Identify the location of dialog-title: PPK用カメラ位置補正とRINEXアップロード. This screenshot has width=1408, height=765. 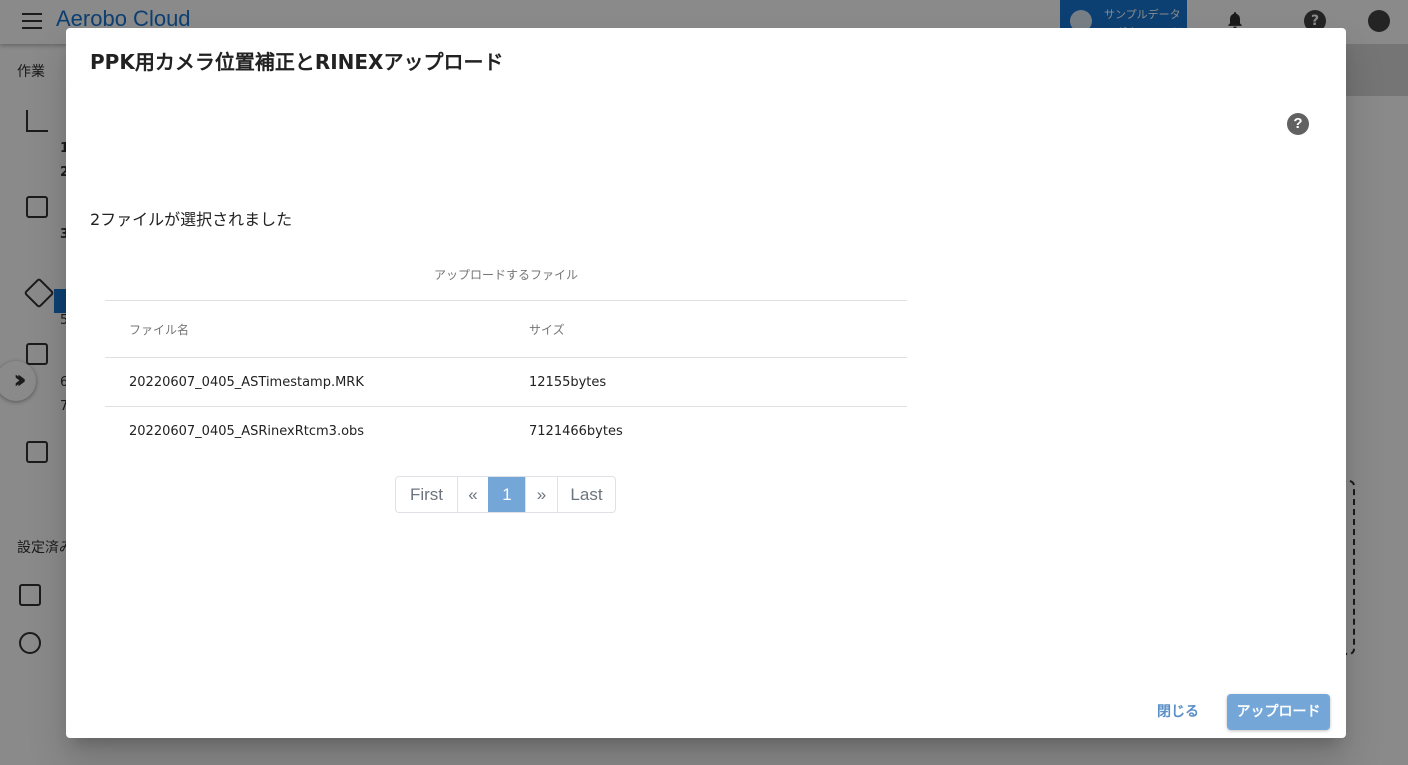
(297, 62).